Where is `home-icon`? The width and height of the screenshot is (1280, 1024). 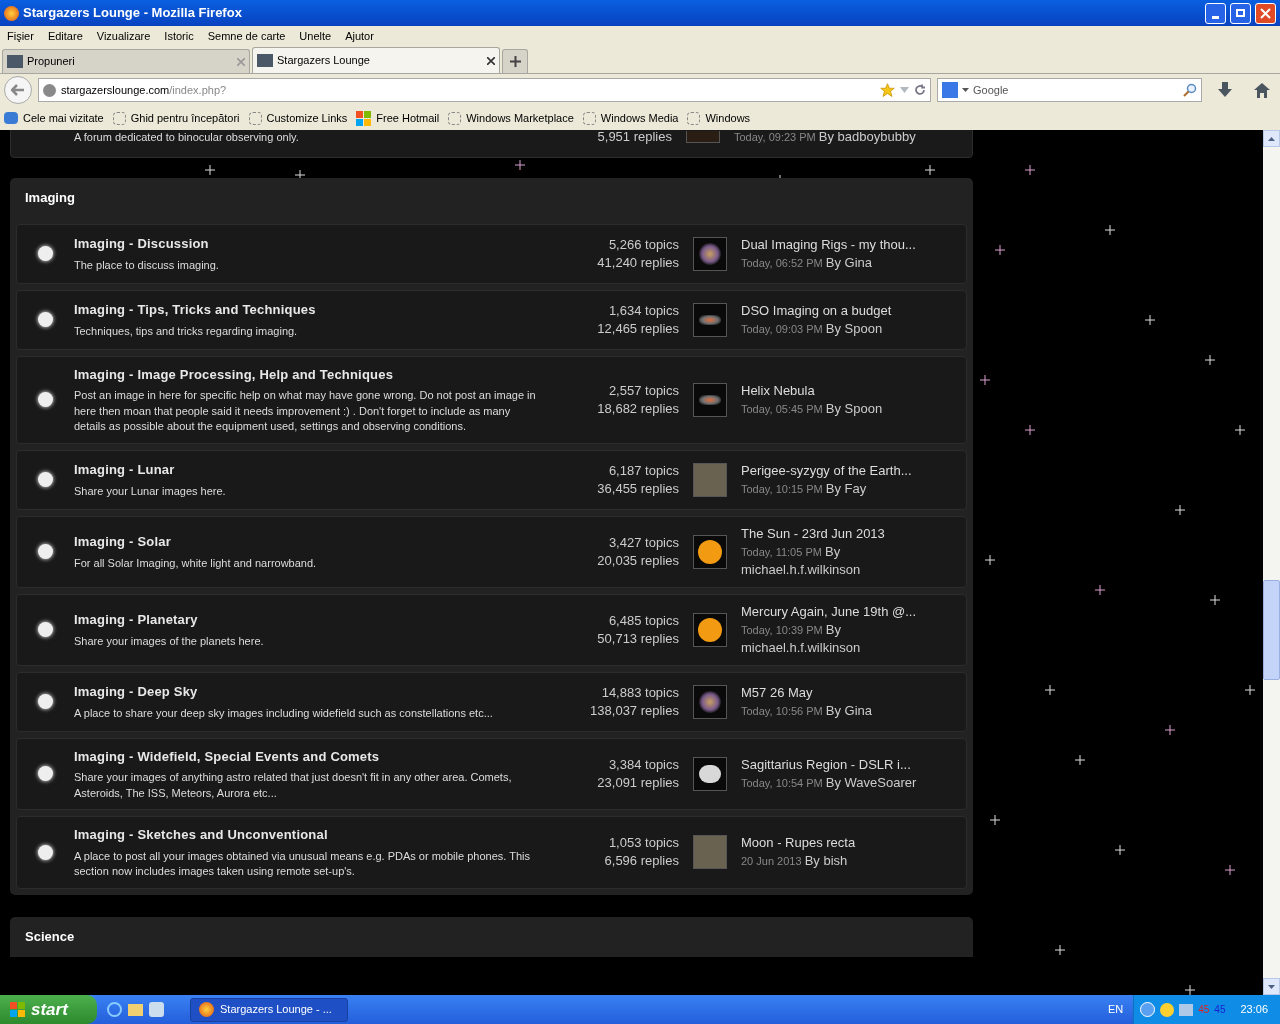 home-icon is located at coordinates (1262, 90).